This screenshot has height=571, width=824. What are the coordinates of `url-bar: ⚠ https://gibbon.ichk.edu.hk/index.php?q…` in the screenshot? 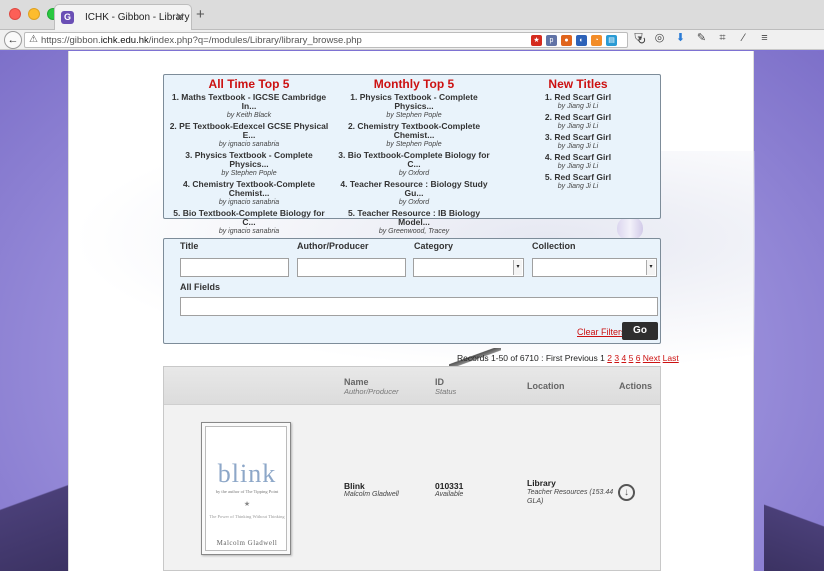 It's located at (335, 40).